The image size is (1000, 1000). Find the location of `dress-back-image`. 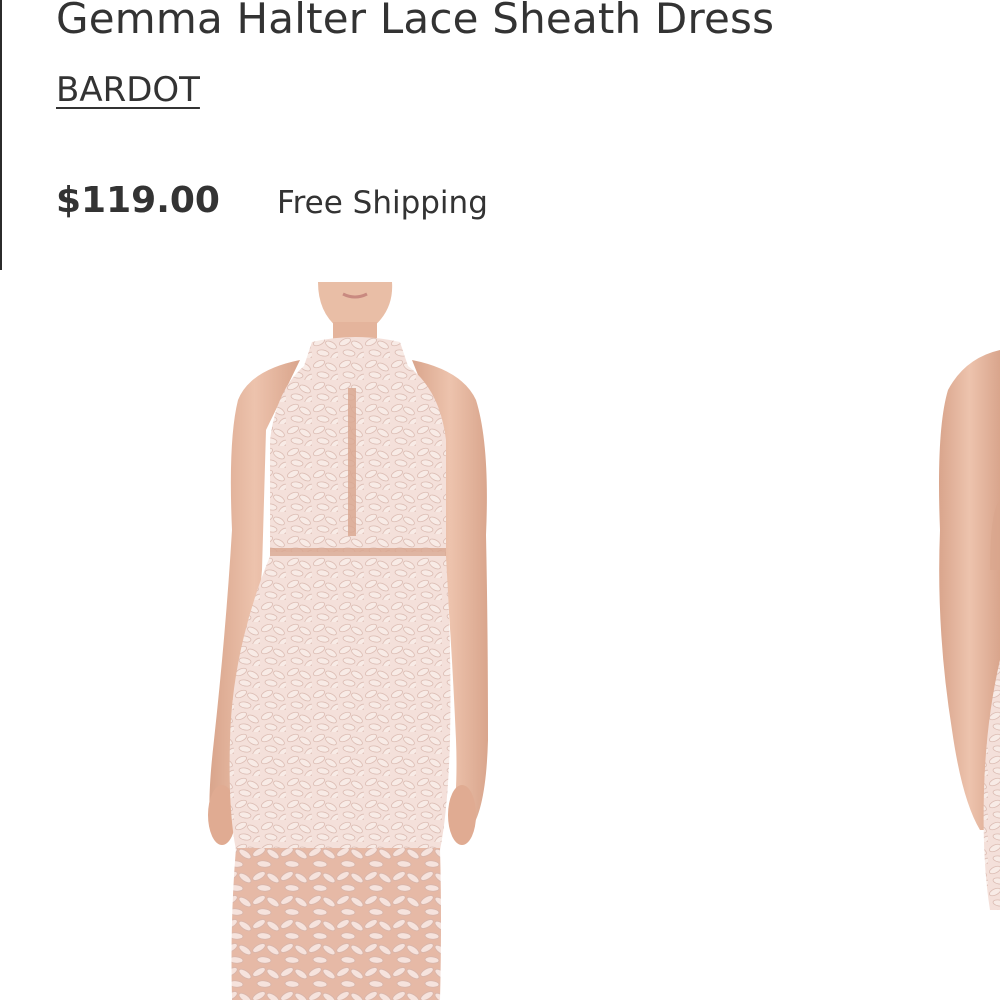

dress-back-image is located at coordinates (969, 630).